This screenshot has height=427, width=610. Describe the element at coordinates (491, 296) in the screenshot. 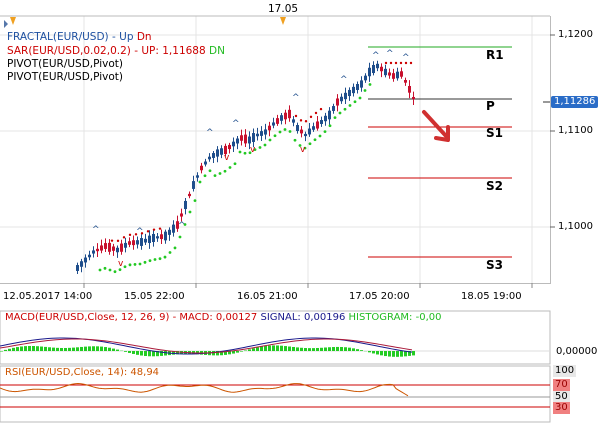

I see `time-tick-5: 18.05 19:00` at that location.